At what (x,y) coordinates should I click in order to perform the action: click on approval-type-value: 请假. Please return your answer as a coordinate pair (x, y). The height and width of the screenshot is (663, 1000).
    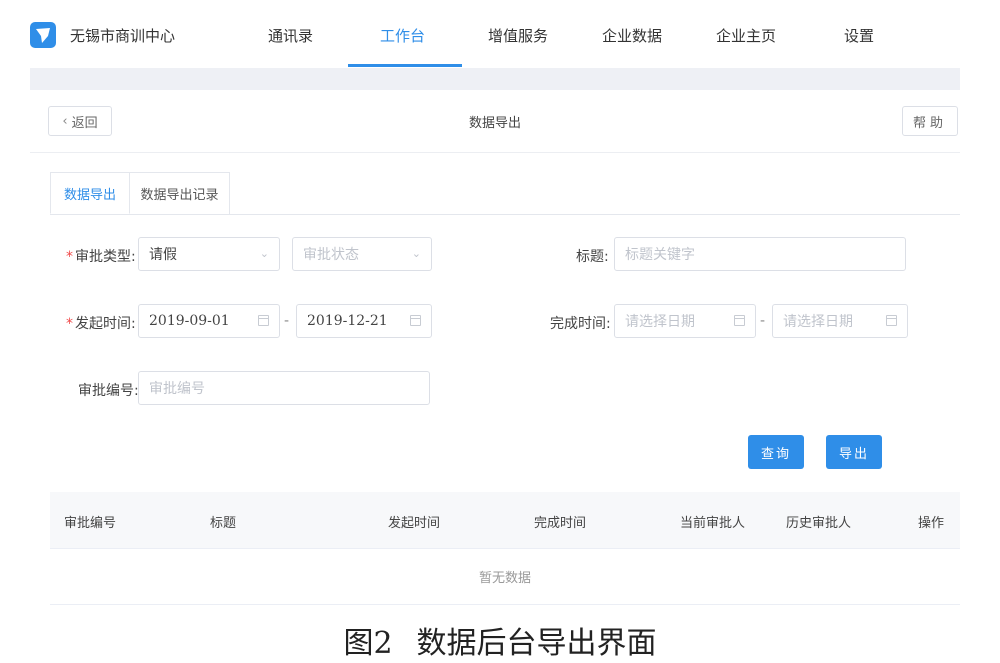
    Looking at the image, I should click on (163, 255).